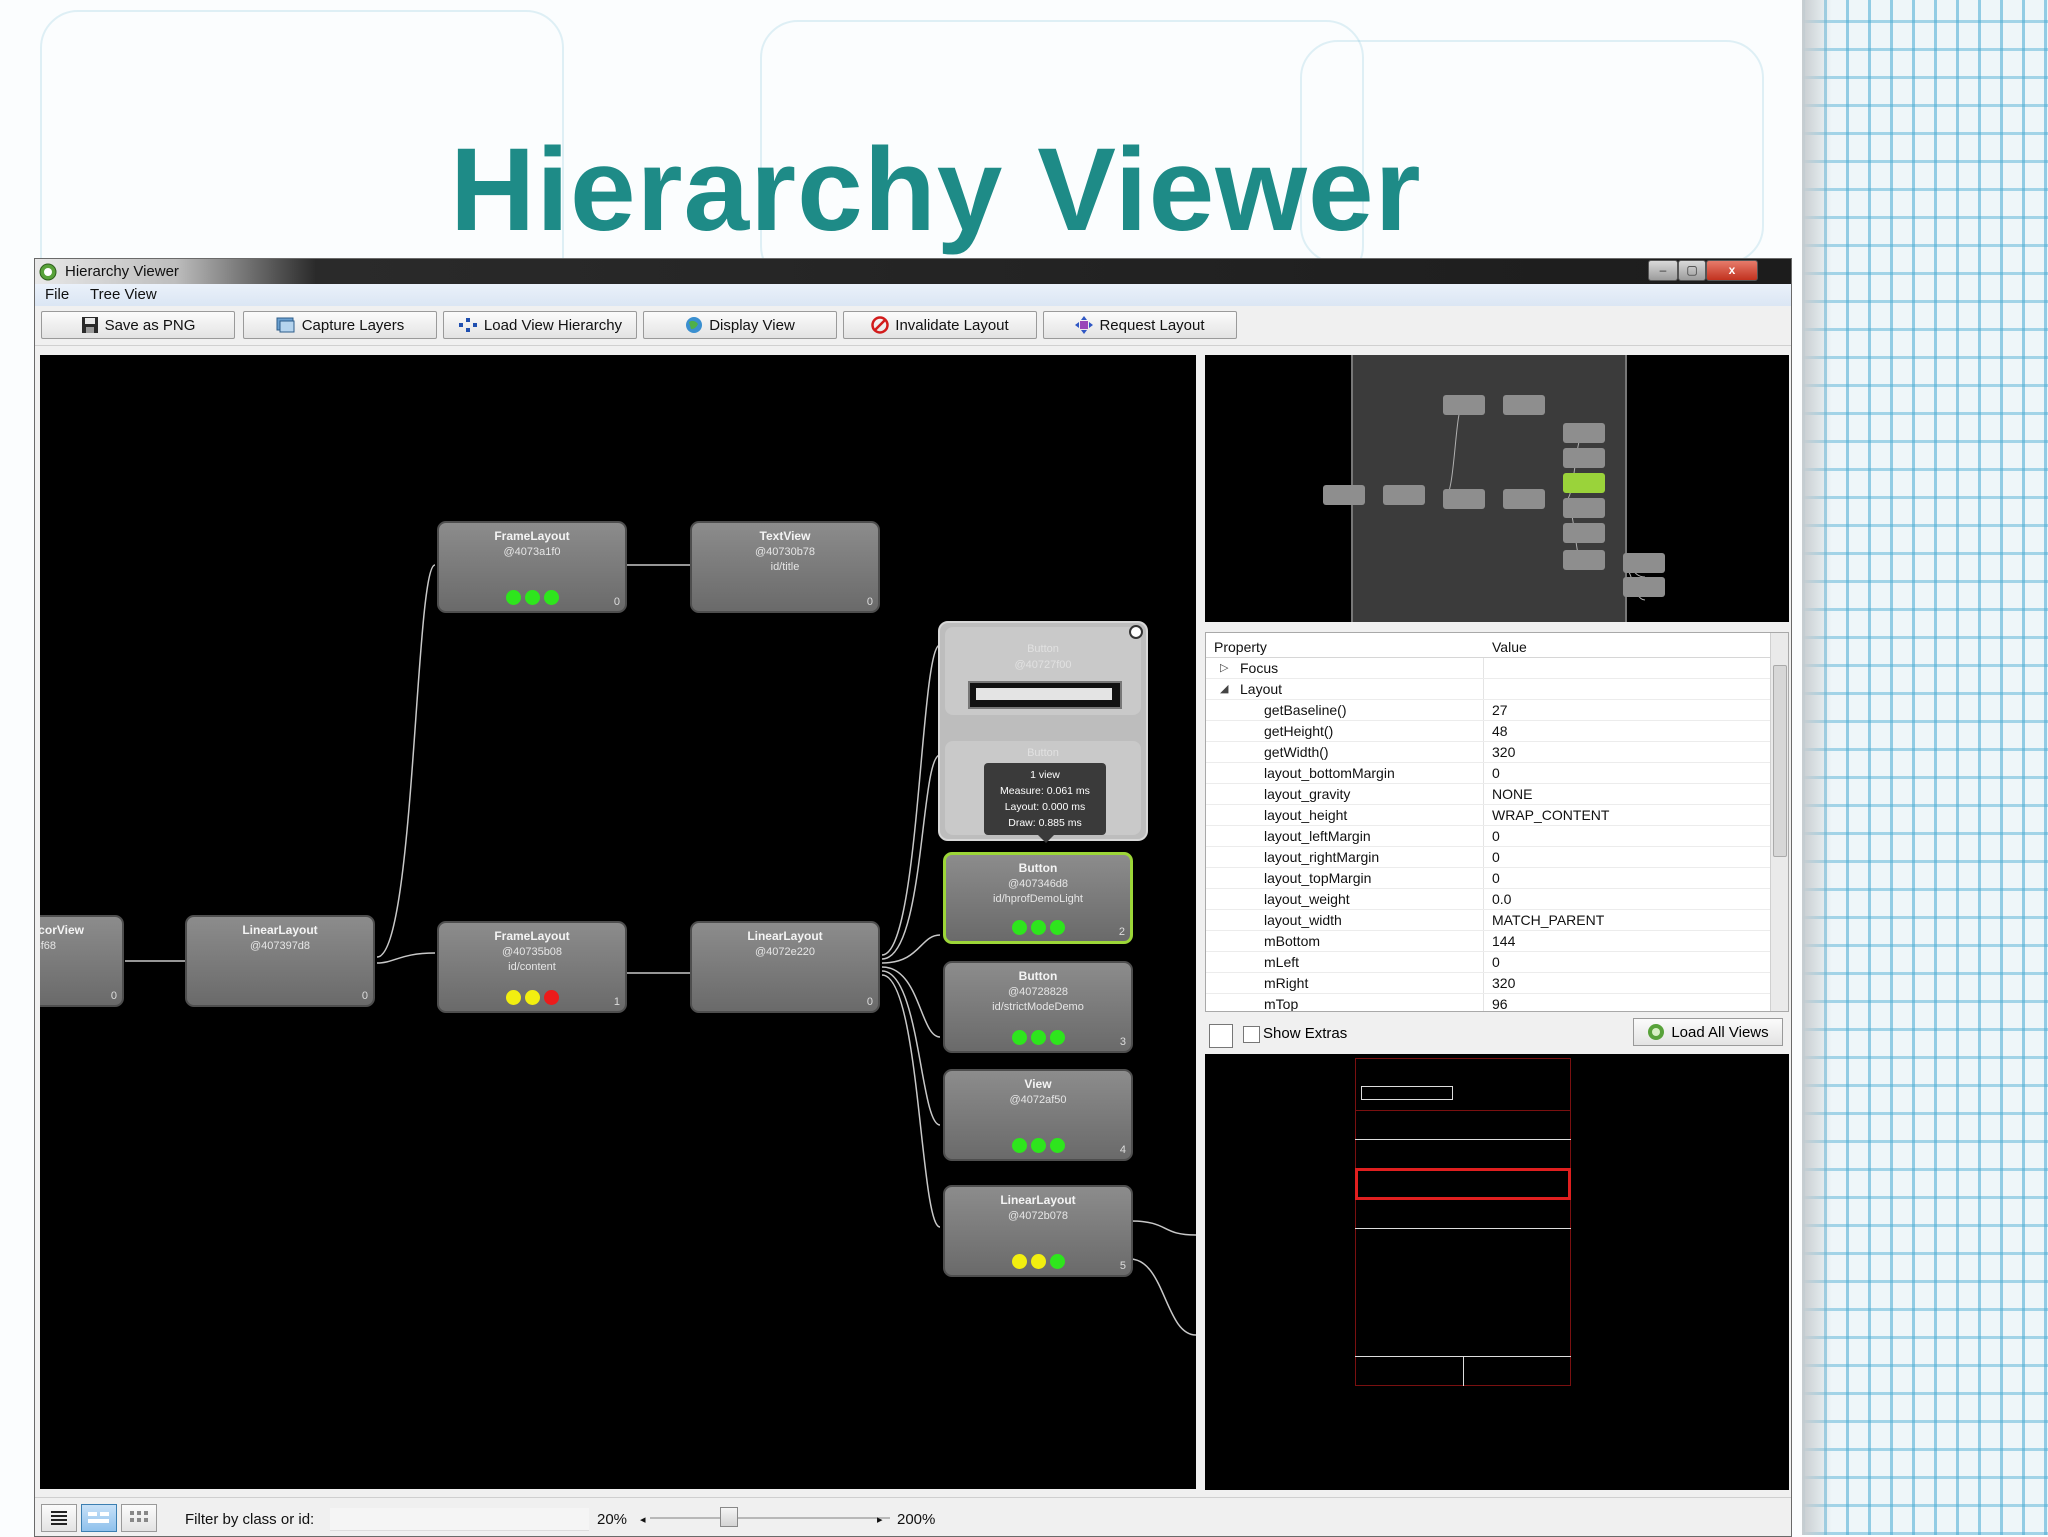 The width and height of the screenshot is (2048, 1537). What do you see at coordinates (48, 946) in the screenshot?
I see `node-address: 3f68` at bounding box center [48, 946].